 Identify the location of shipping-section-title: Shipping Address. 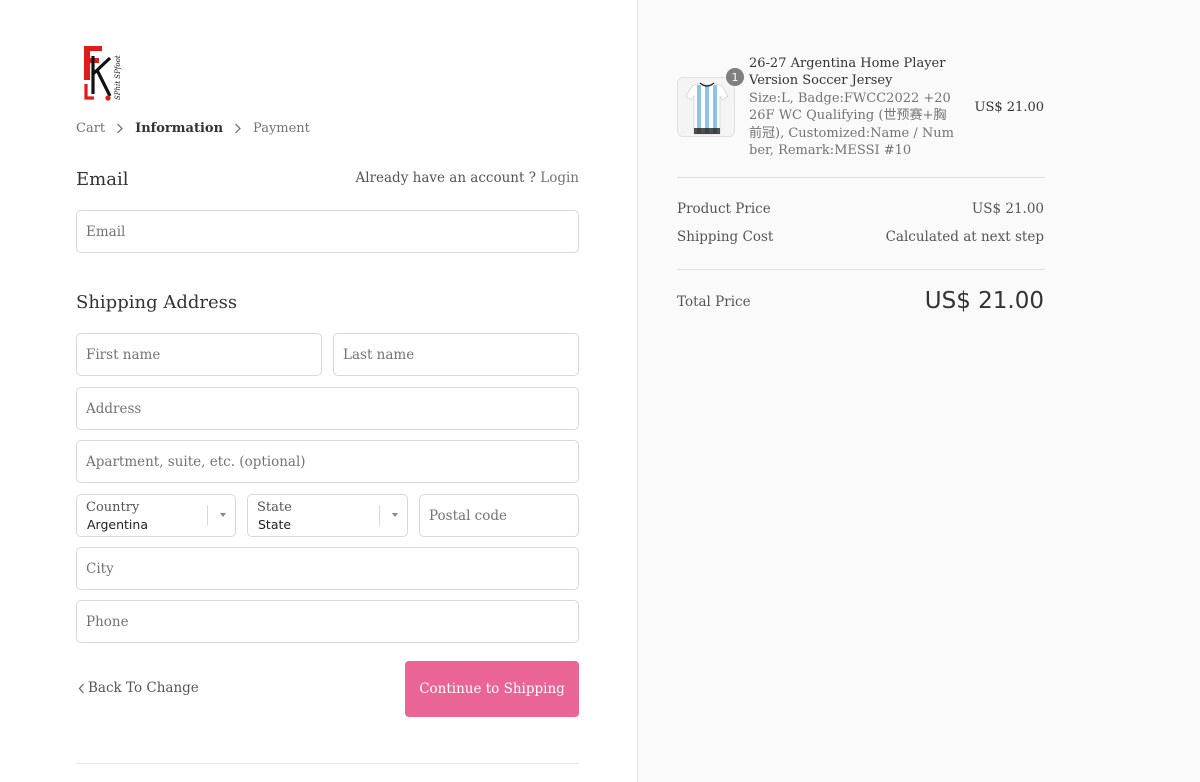
(157, 302).